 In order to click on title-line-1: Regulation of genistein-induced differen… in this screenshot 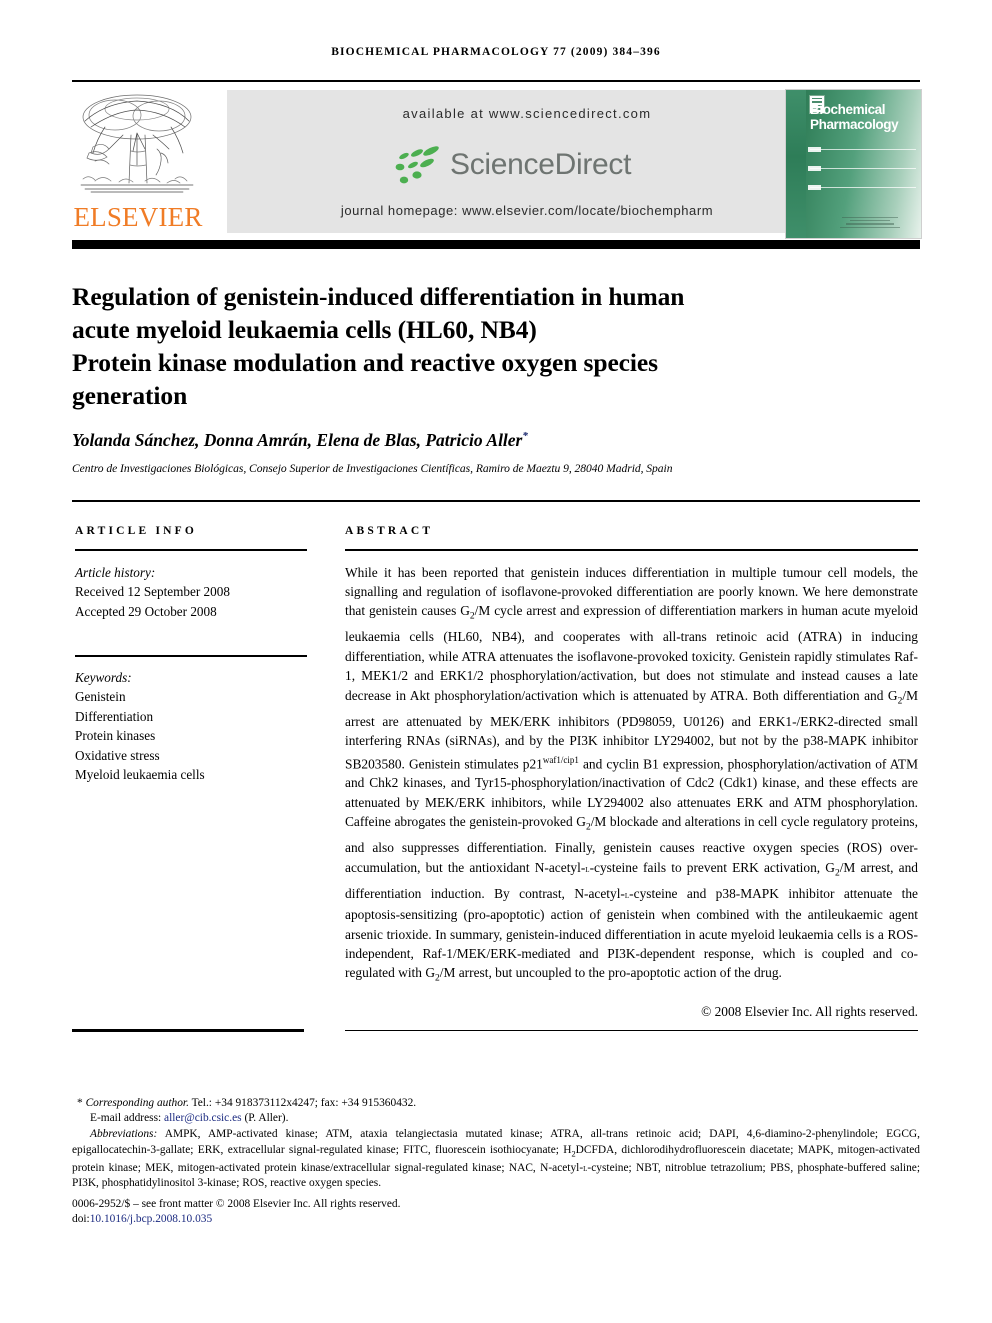, I will do `click(378, 297)`.